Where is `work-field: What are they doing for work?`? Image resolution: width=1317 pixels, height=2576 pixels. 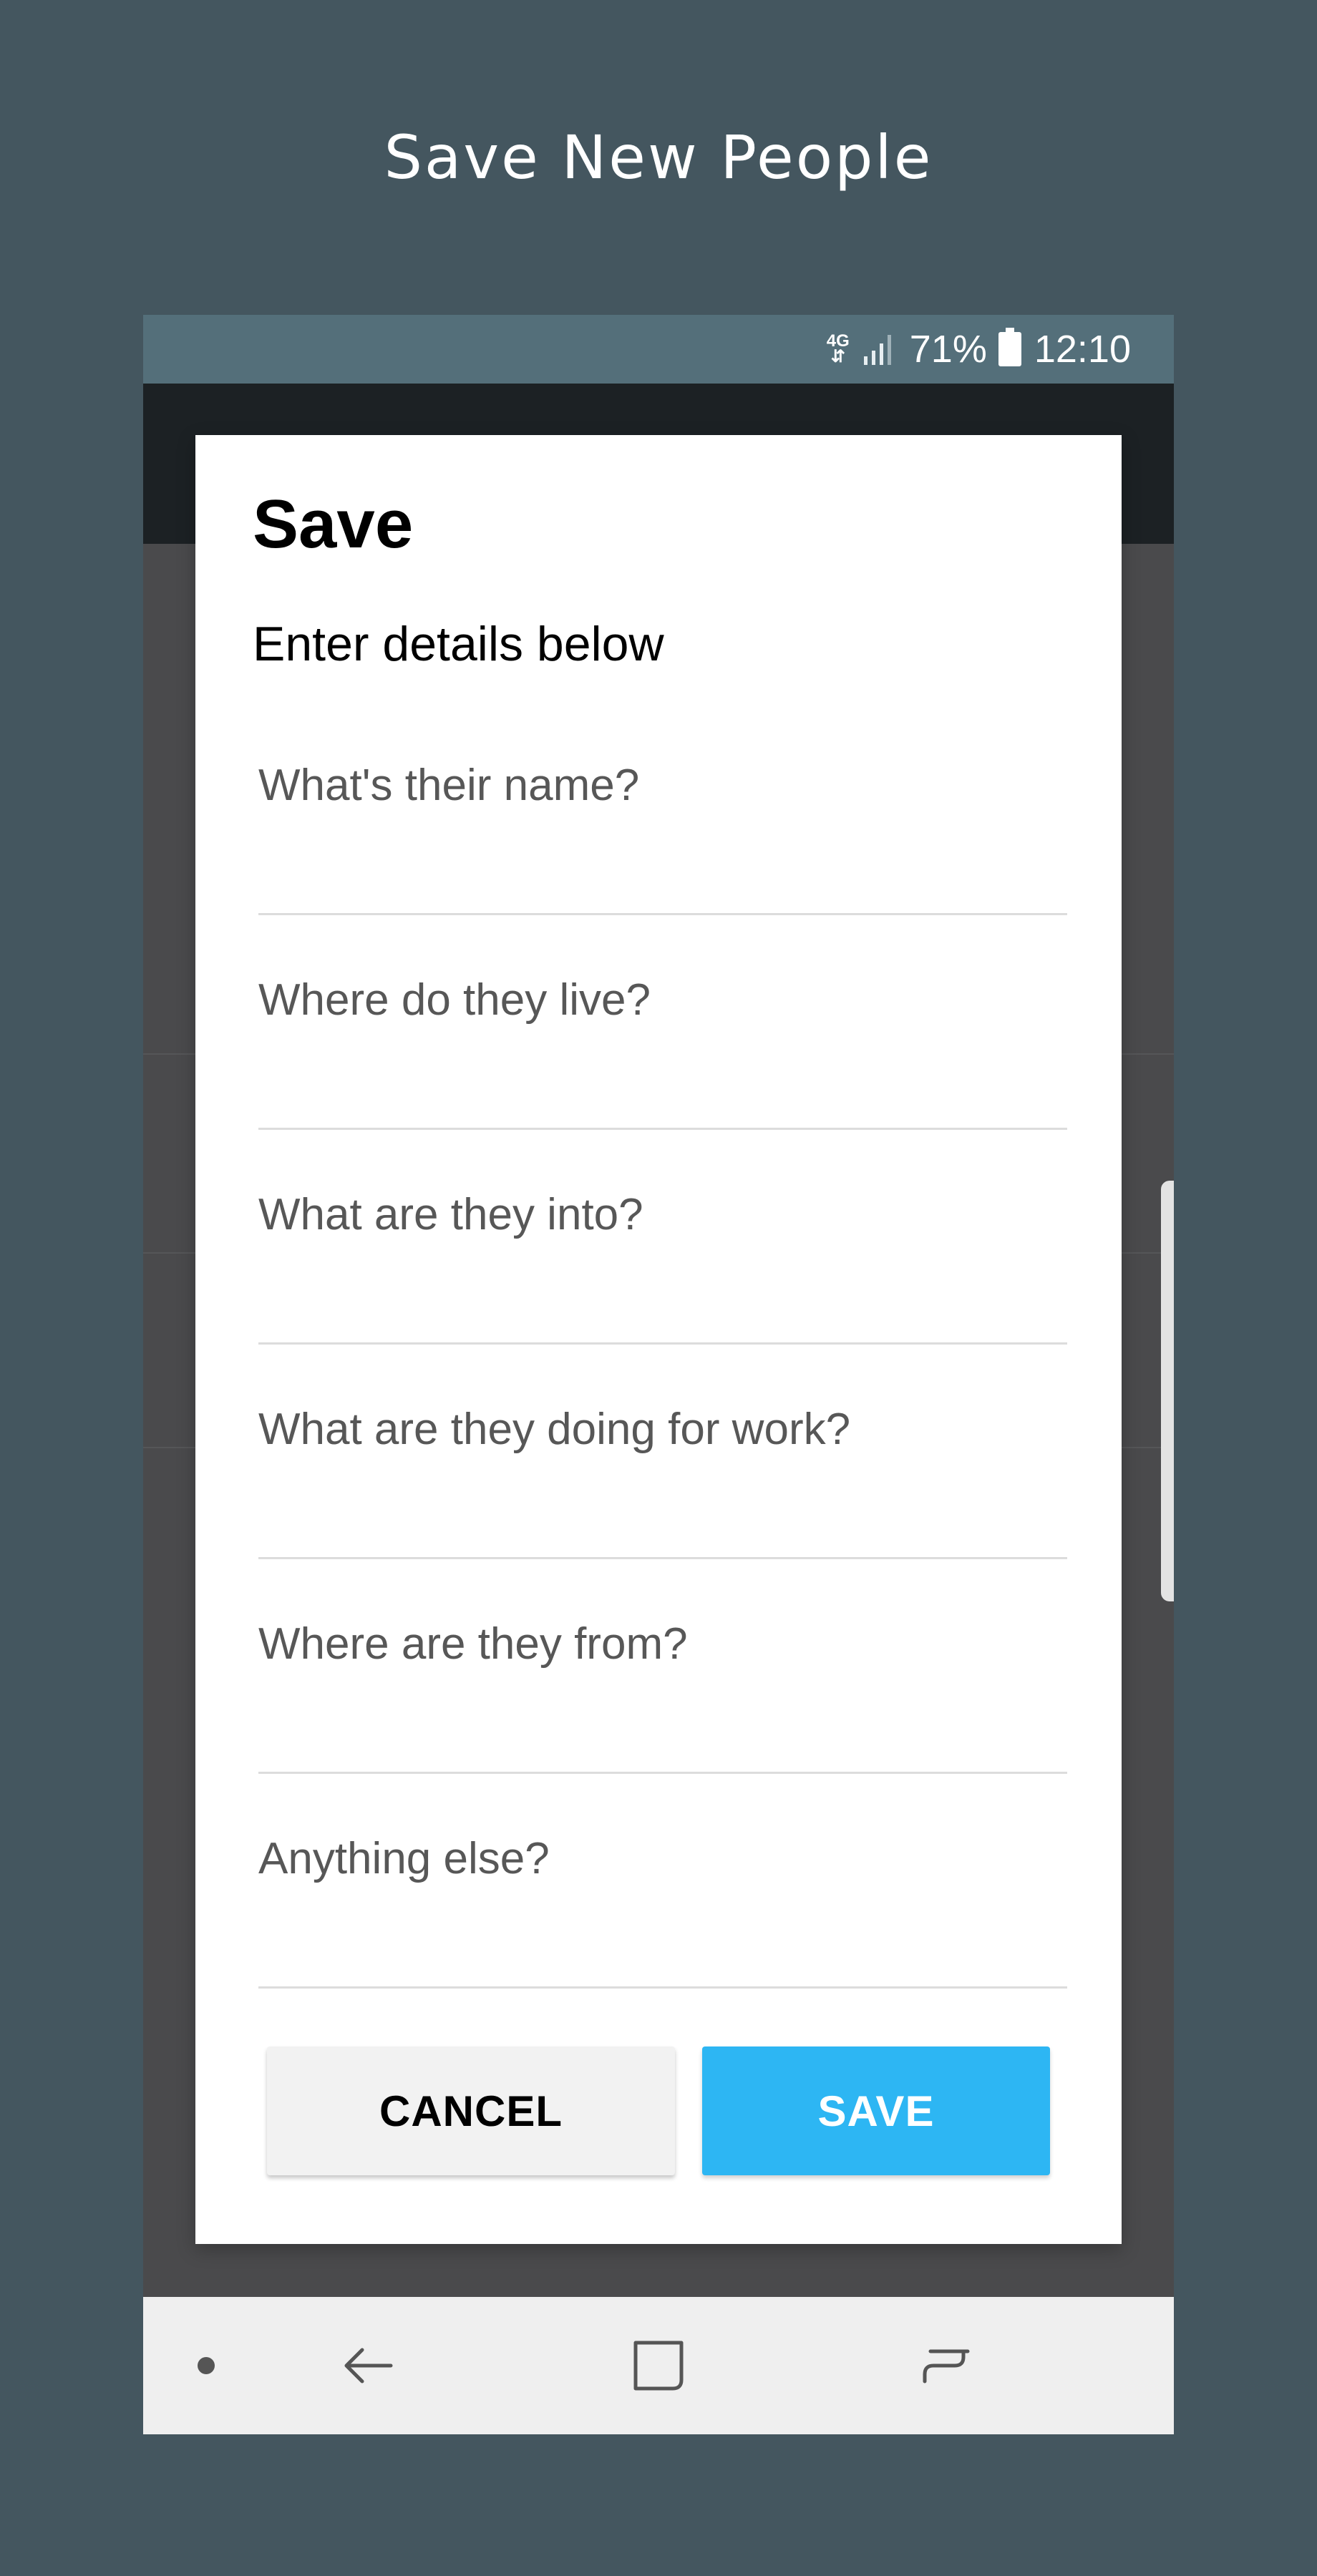 work-field: What are they doing for work? is located at coordinates (662, 1483).